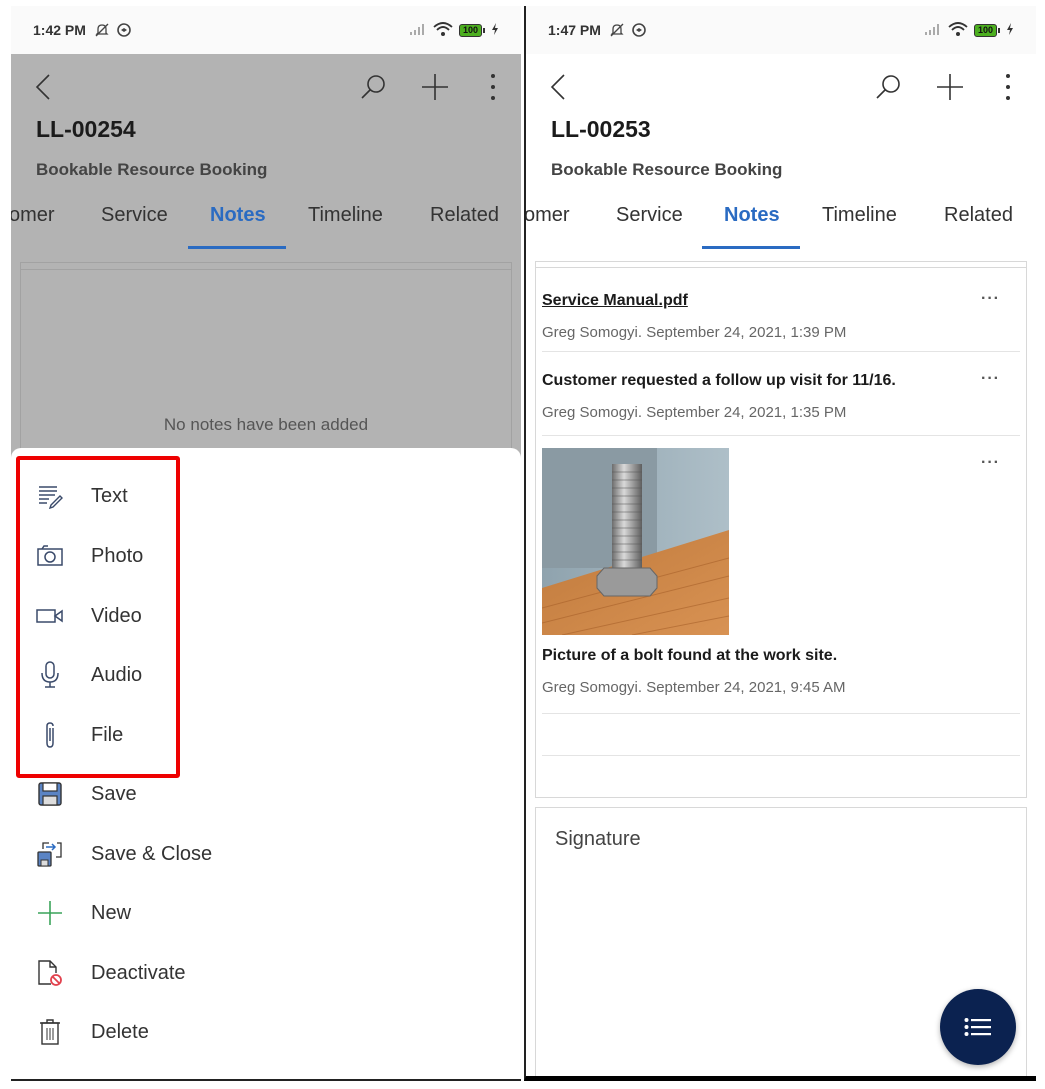 The height and width of the screenshot is (1089, 1045). What do you see at coordinates (266, 854) in the screenshot?
I see `menu-item-save-close: Save & Close` at bounding box center [266, 854].